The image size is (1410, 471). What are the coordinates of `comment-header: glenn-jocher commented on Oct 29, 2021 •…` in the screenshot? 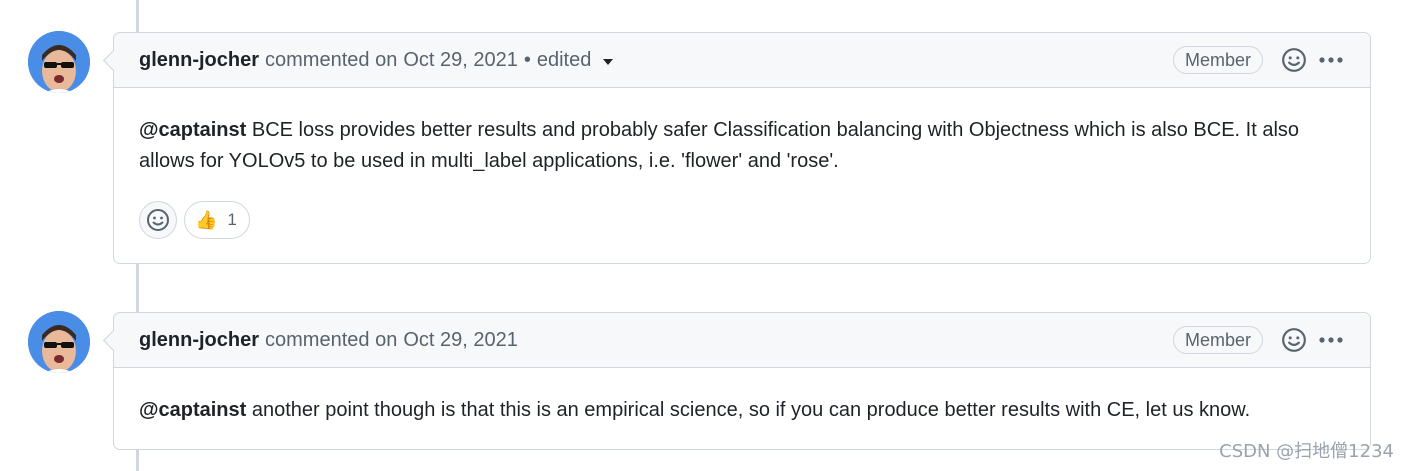 It's located at (742, 60).